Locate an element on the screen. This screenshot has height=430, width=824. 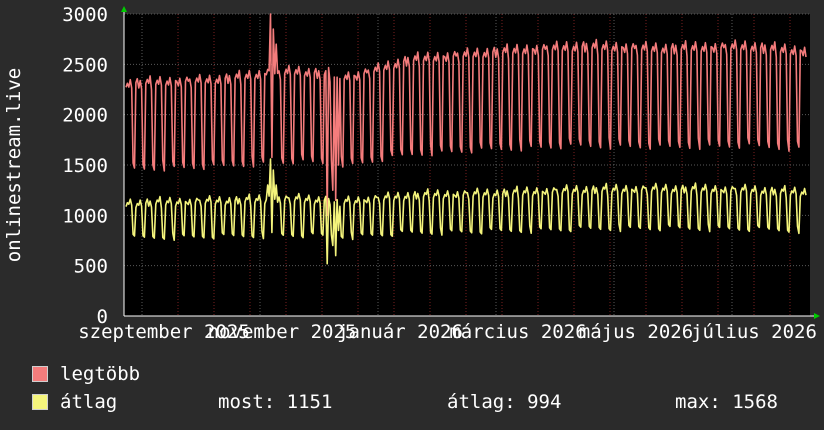
y-tick-label: 3000 is located at coordinates (85, 15).